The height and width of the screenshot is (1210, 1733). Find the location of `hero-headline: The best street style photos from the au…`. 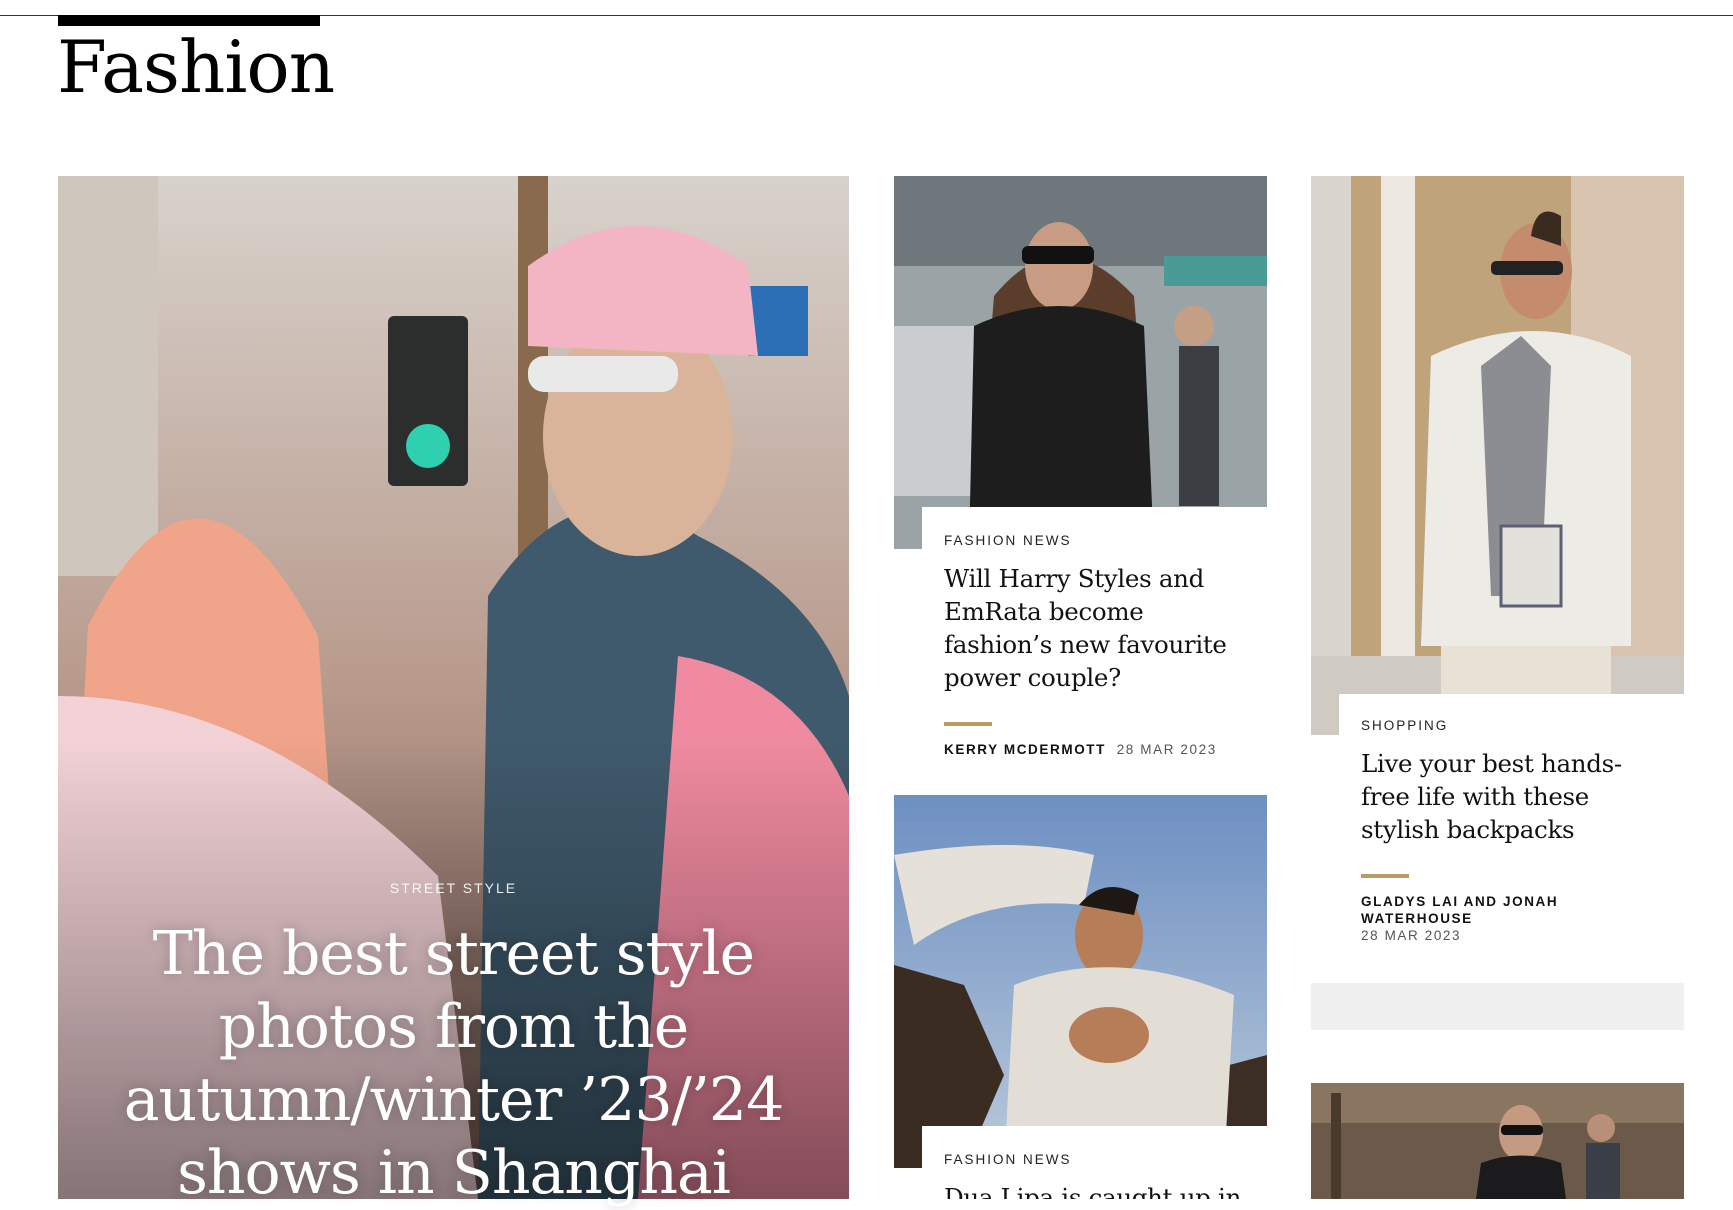

hero-headline: The best street style photos from the au… is located at coordinates (454, 1064).